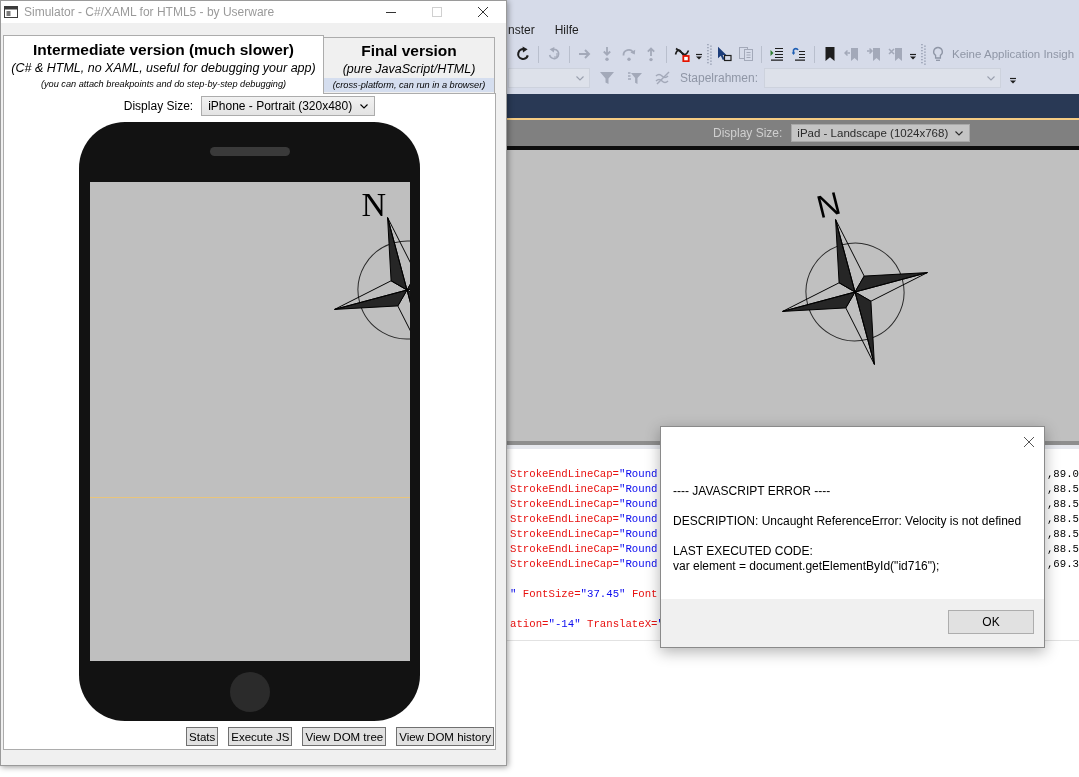  What do you see at coordinates (249, 692) in the screenshot?
I see `phone-home-key` at bounding box center [249, 692].